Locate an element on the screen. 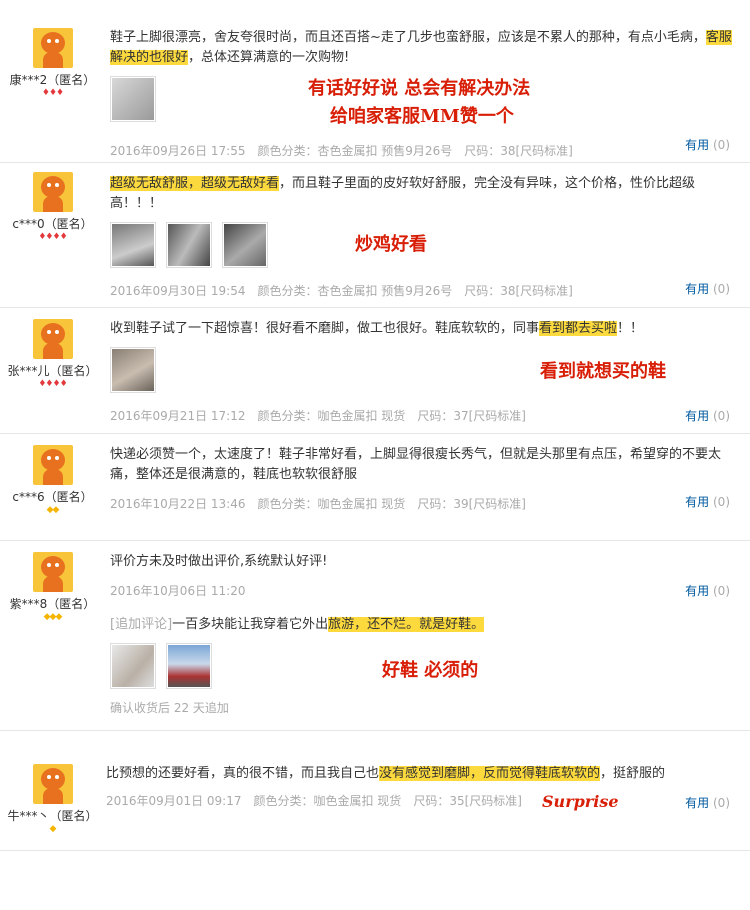  user-info: 张***儿（匿名） ♦♦♦♦ is located at coordinates (52, 355).